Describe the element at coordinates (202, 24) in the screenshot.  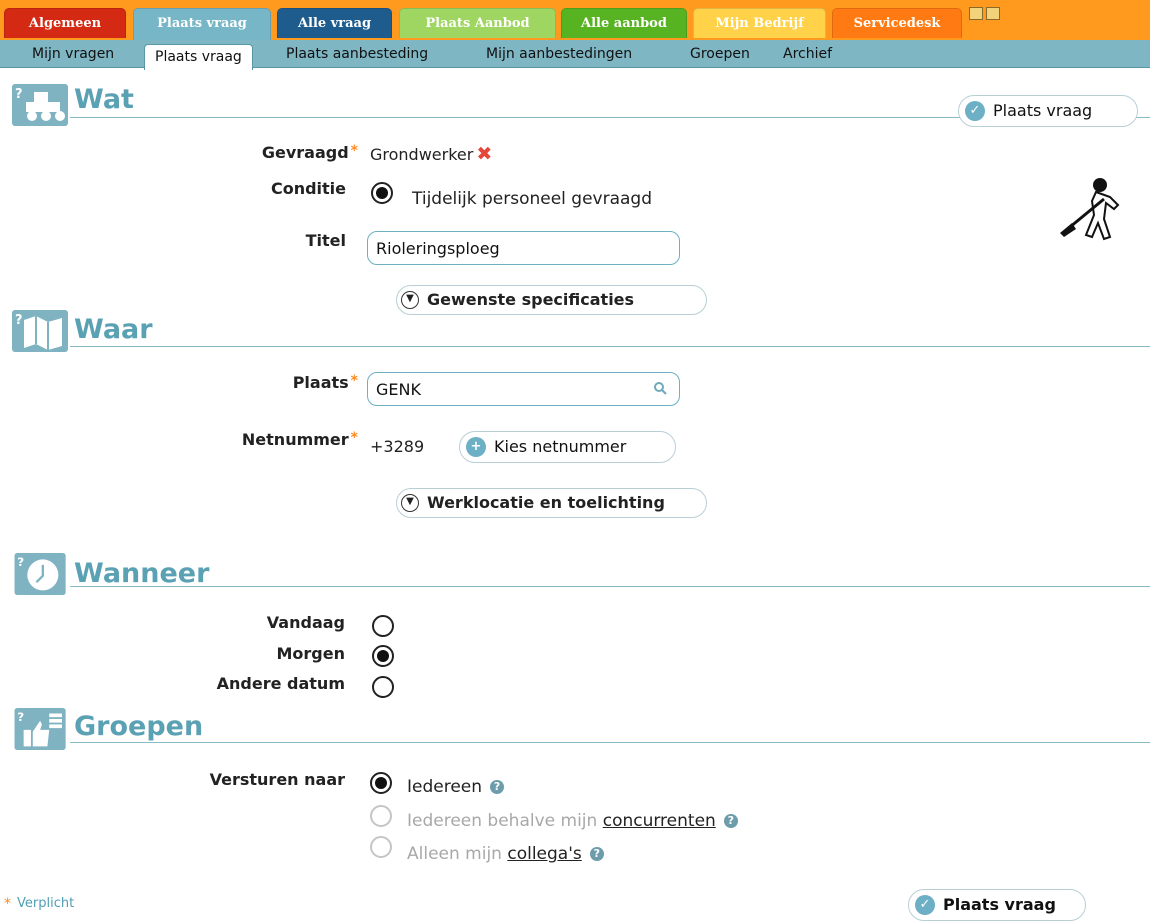
I see `tab-plaats-vraag: Plaats vraag` at that location.